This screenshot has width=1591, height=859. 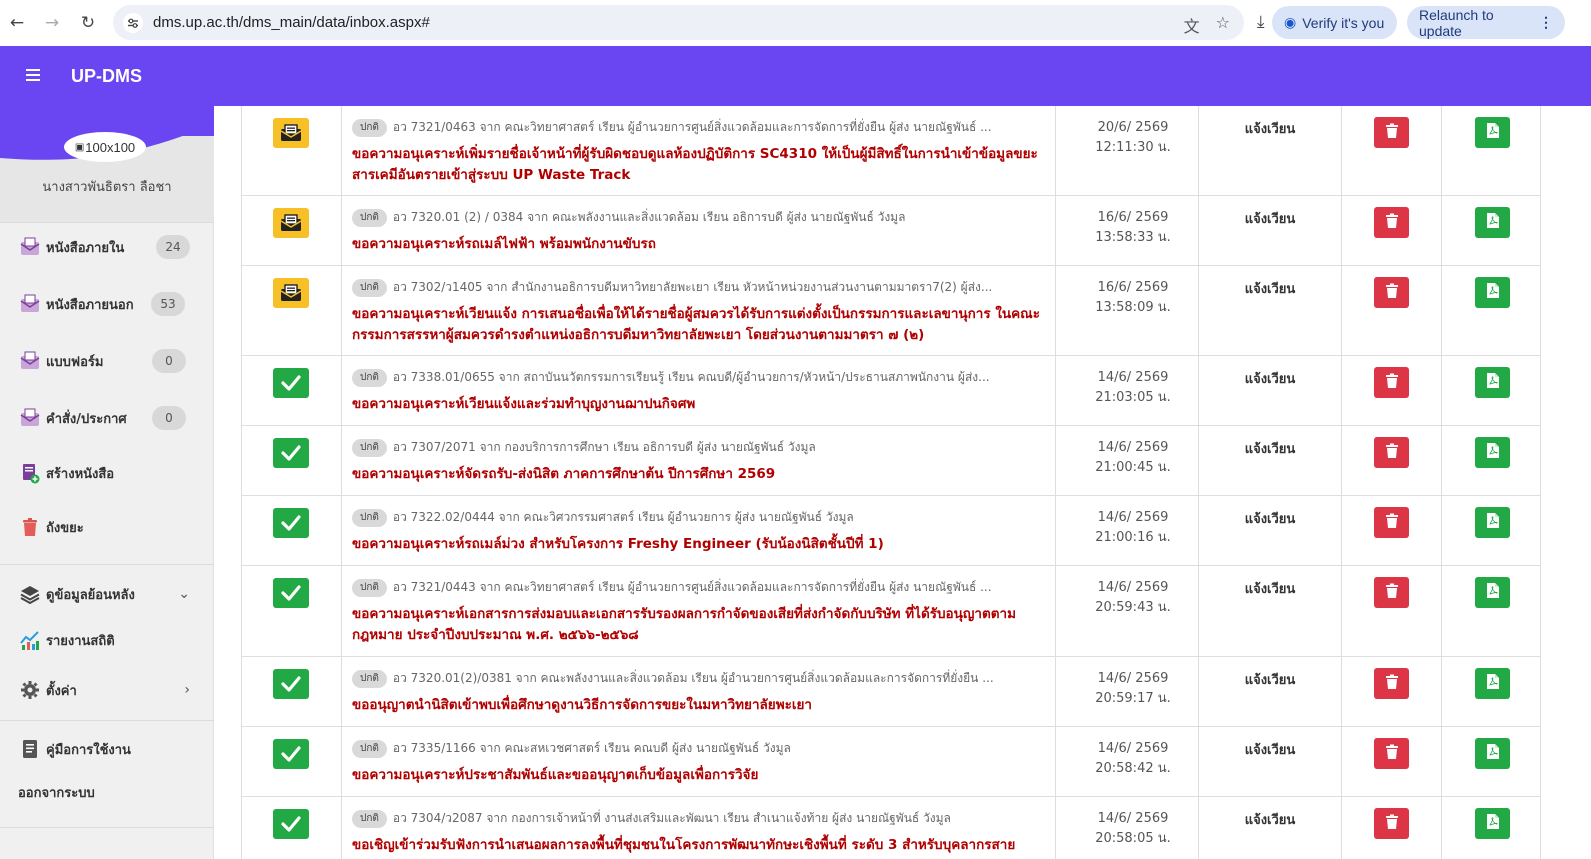 I want to click on document-type: แจ้งเวียน, so click(x=1270, y=219).